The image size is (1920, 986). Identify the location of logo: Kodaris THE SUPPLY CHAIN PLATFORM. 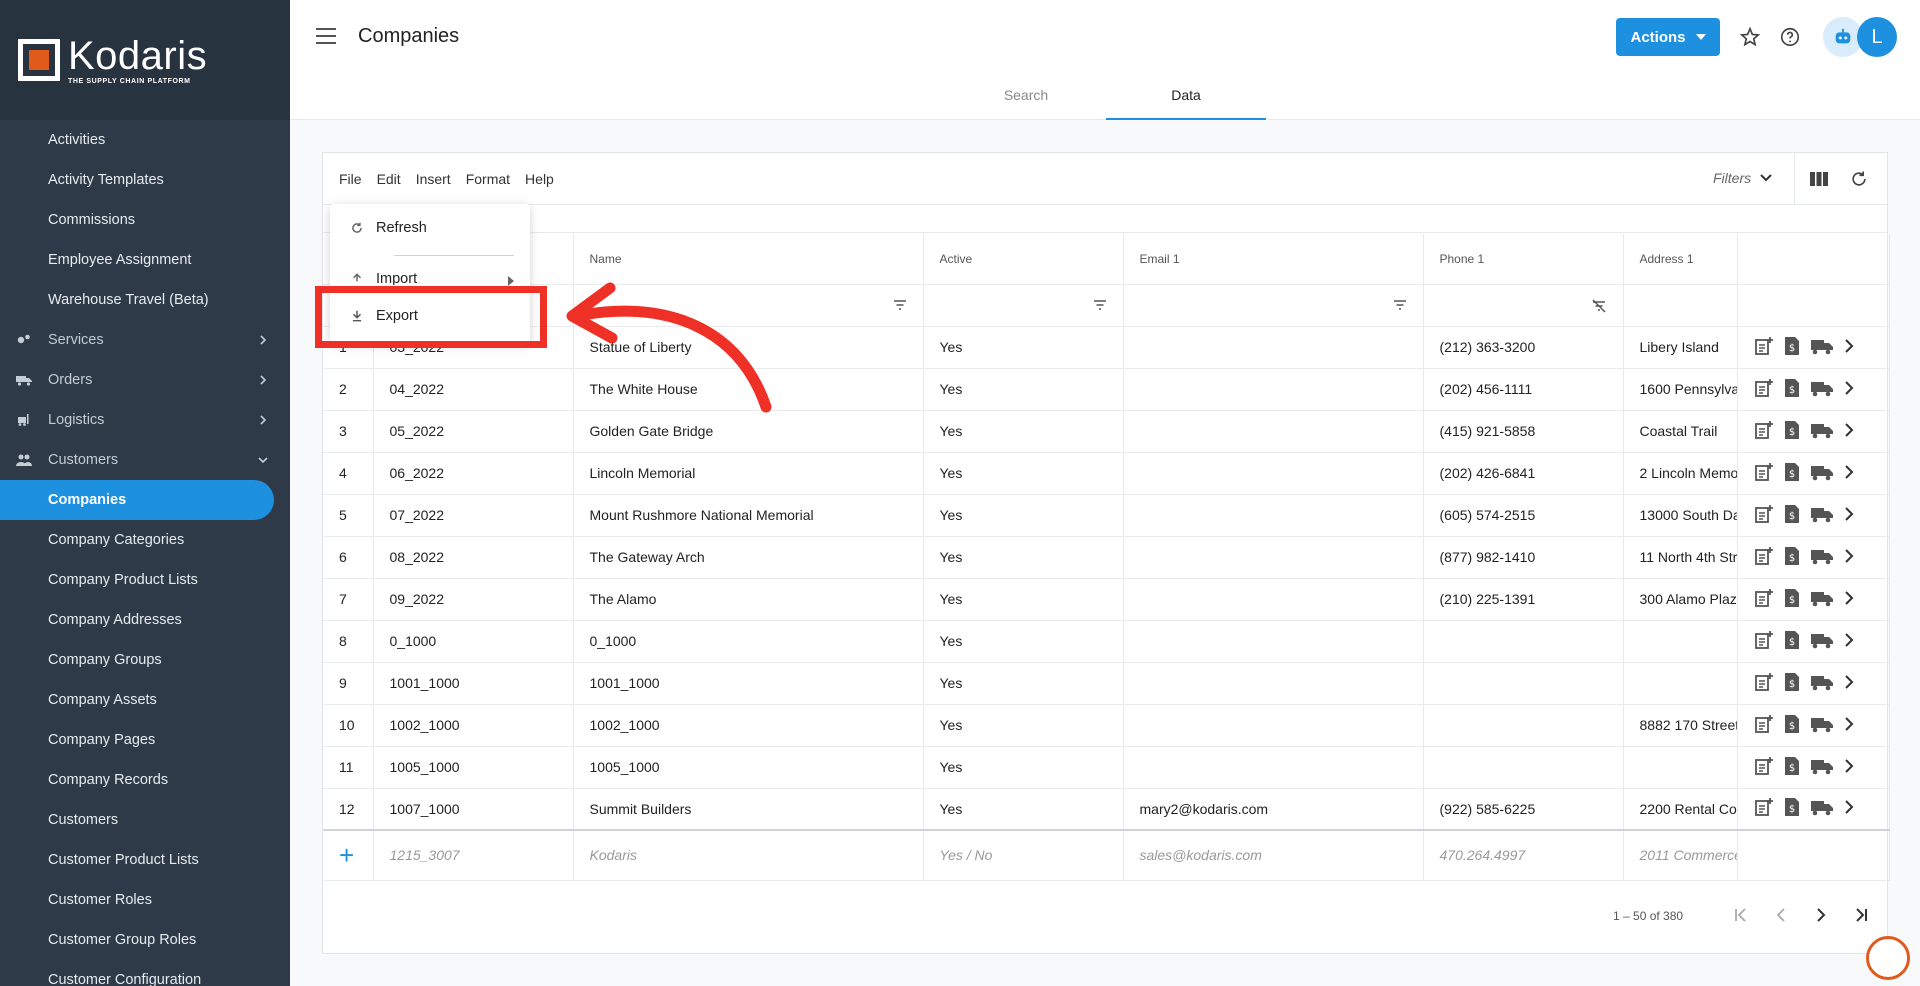
(145, 60).